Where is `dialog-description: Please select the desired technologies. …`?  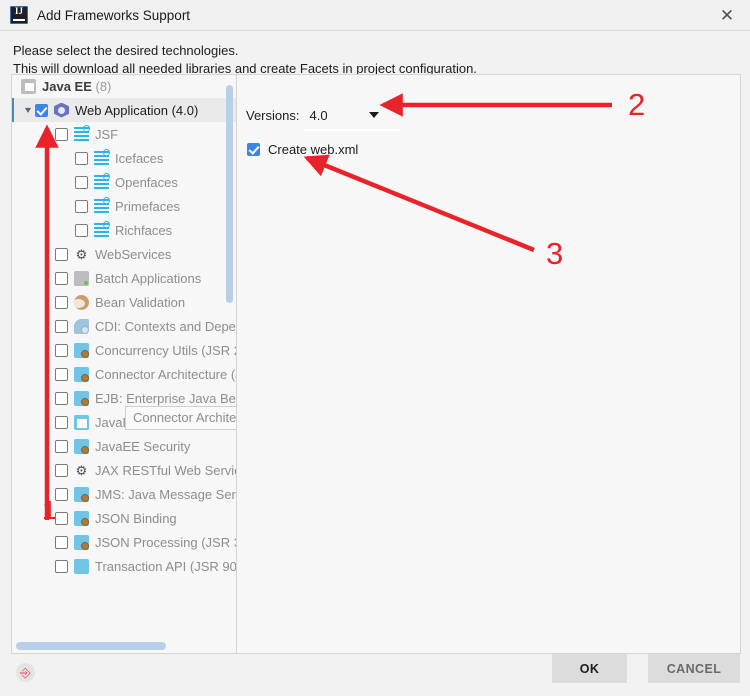 dialog-description: Please select the desired technologies. … is located at coordinates (375, 54).